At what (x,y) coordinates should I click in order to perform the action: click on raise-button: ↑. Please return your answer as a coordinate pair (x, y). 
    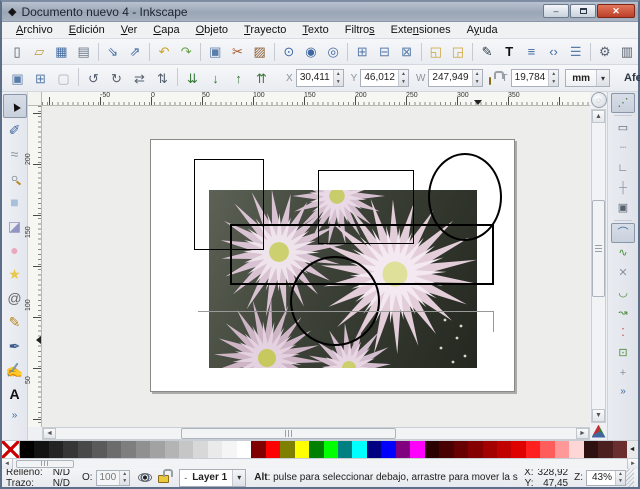
    Looking at the image, I should click on (238, 78).